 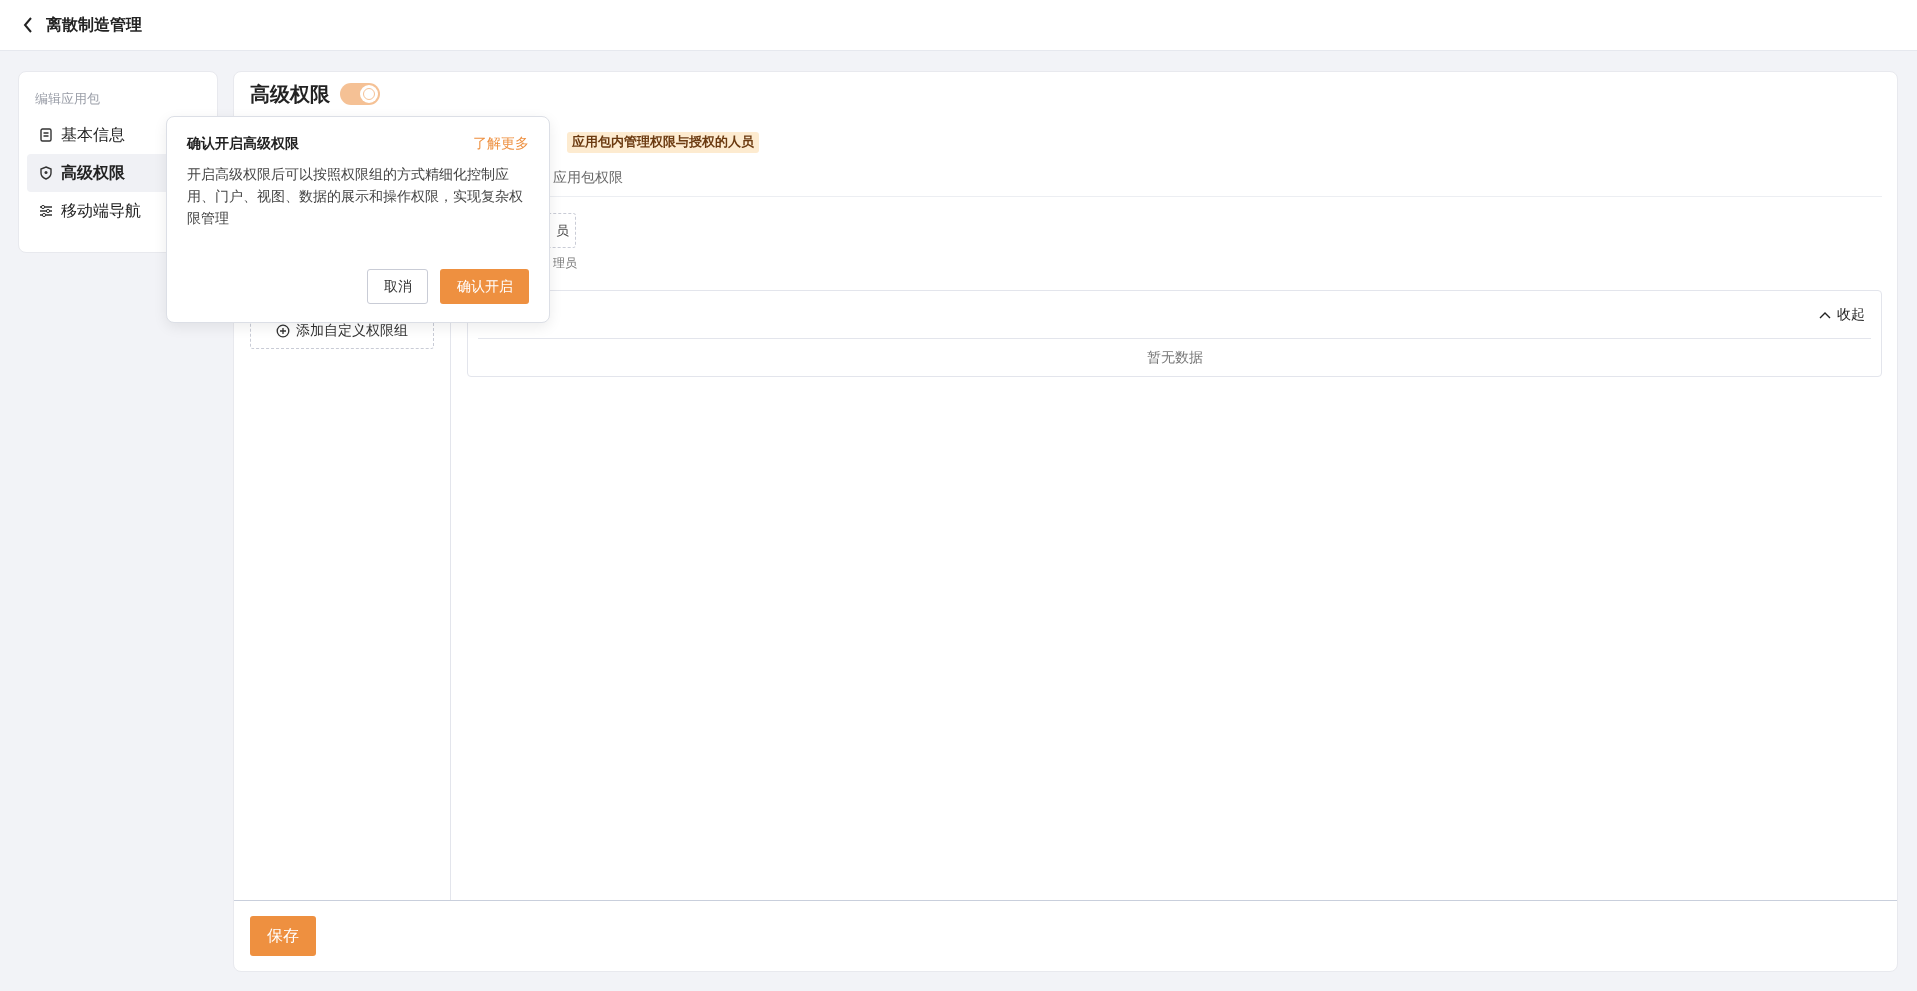 I want to click on chevron-up-icon, so click(x=1825, y=314).